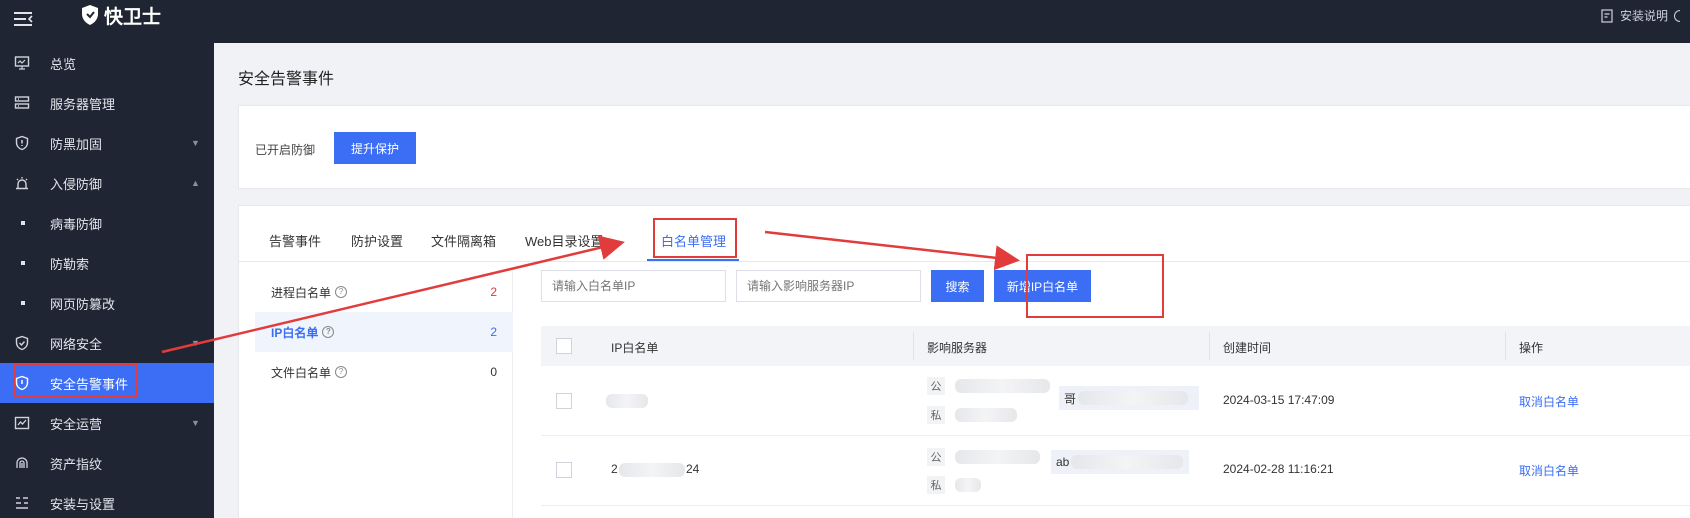 Image resolution: width=1690 pixels, height=518 pixels. I want to click on more-icon, so click(1677, 15).